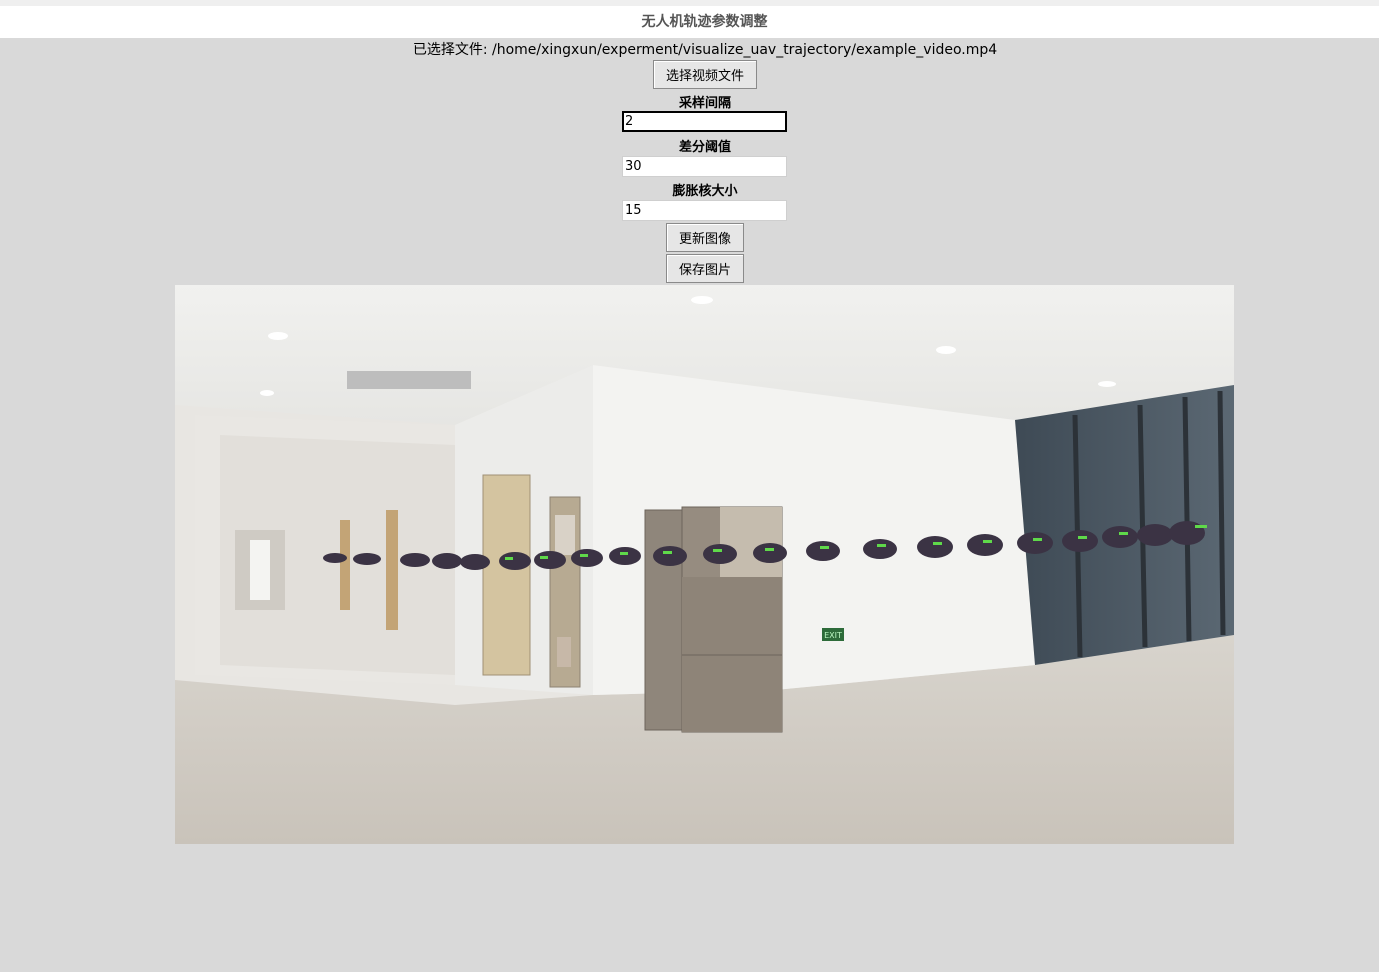  What do you see at coordinates (704, 103) in the screenshot?
I see `sample-interval-label: 采样间隔` at bounding box center [704, 103].